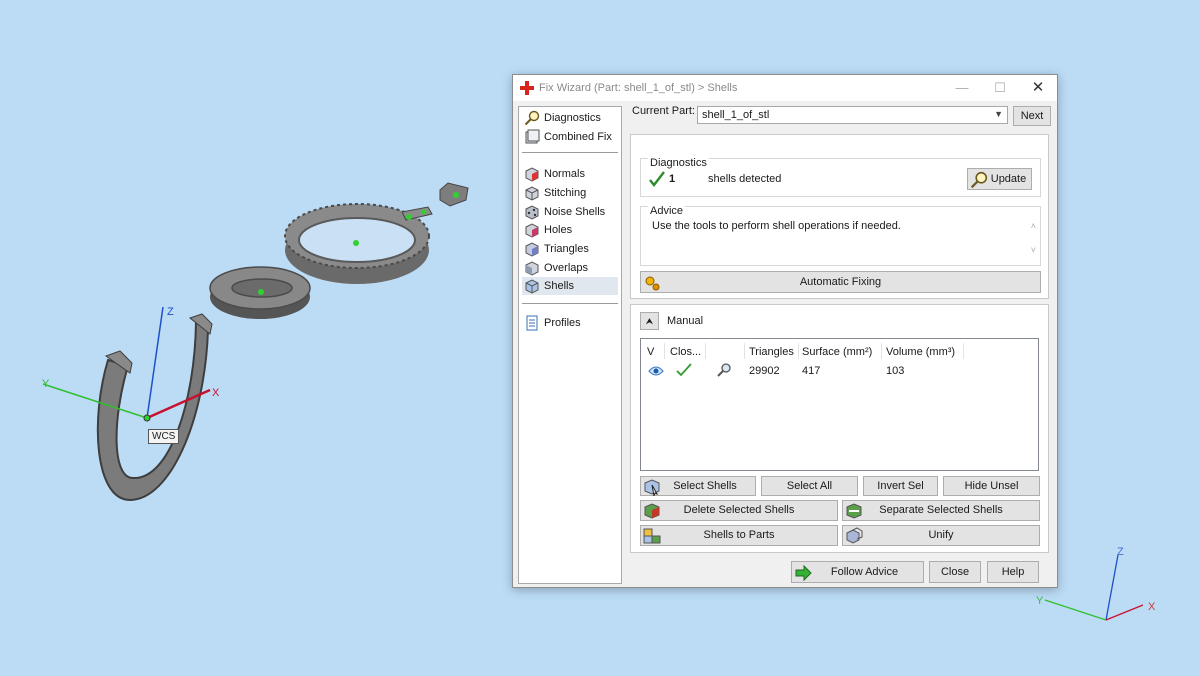 Image resolution: width=1200 pixels, height=676 pixels. What do you see at coordinates (570, 286) in the screenshot?
I see `nav-item-shells: Shells` at bounding box center [570, 286].